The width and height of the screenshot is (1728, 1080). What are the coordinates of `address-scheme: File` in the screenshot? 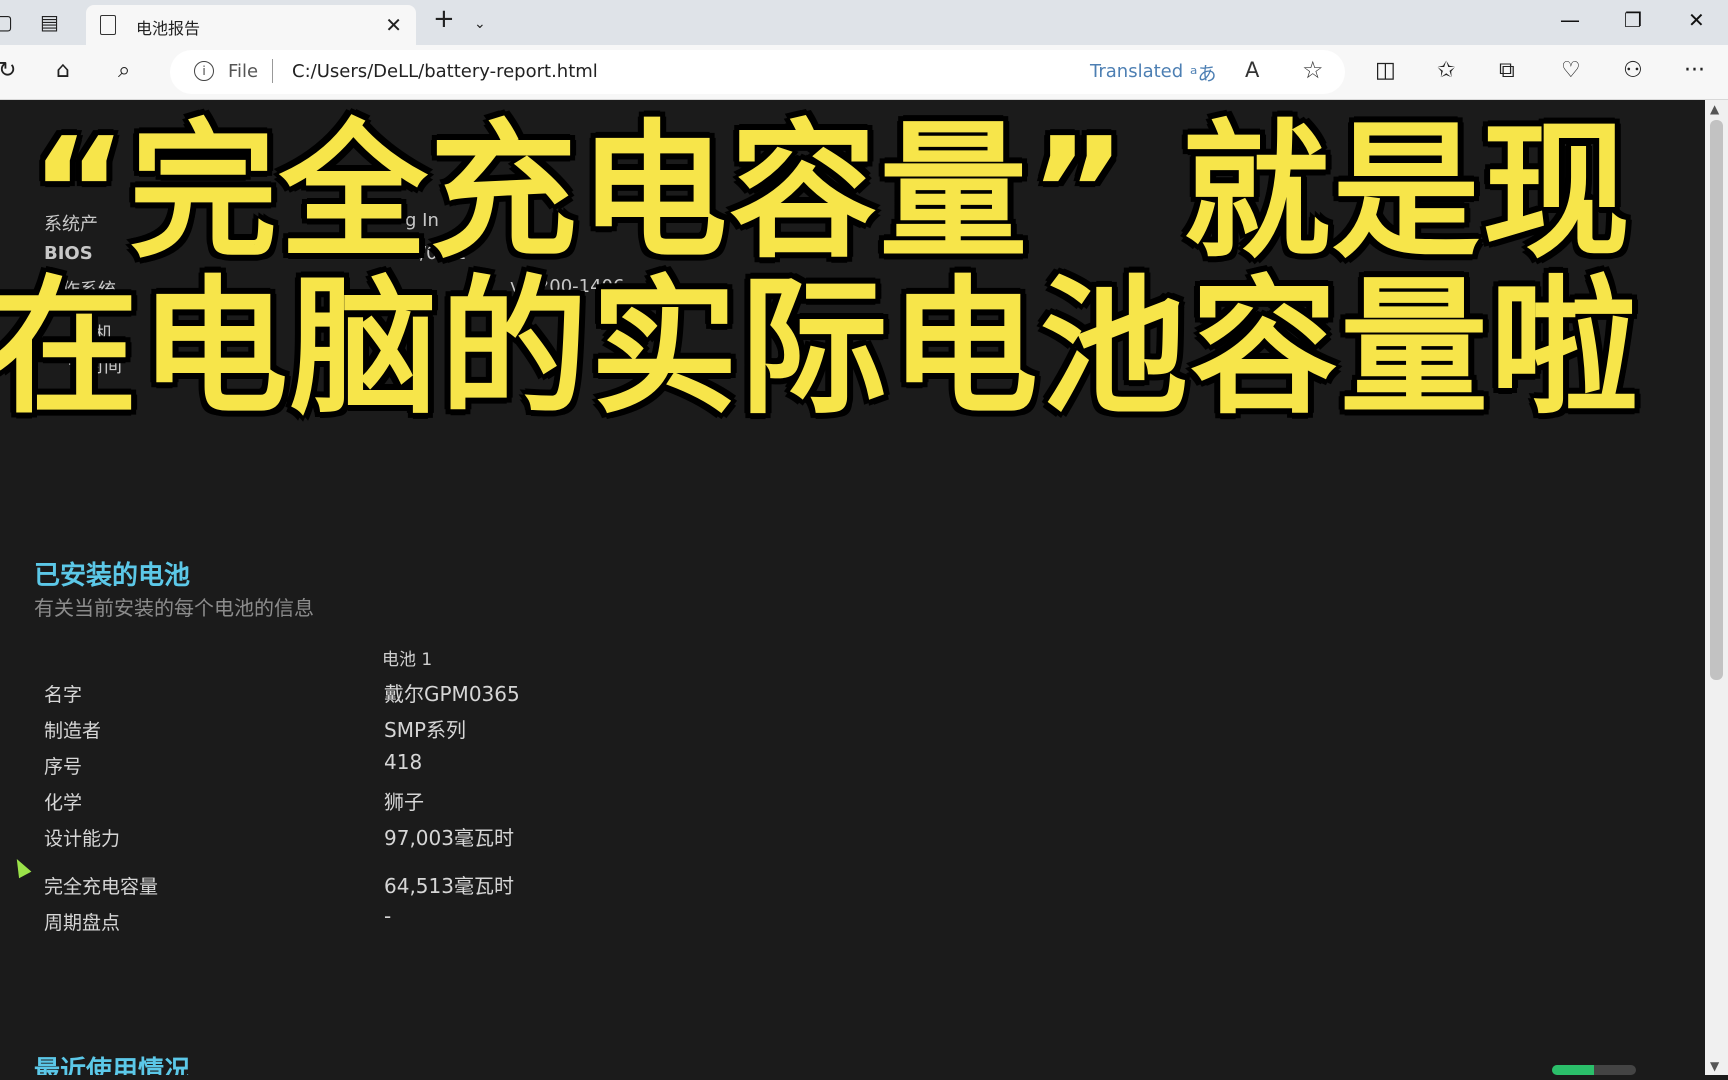 It's located at (243, 71).